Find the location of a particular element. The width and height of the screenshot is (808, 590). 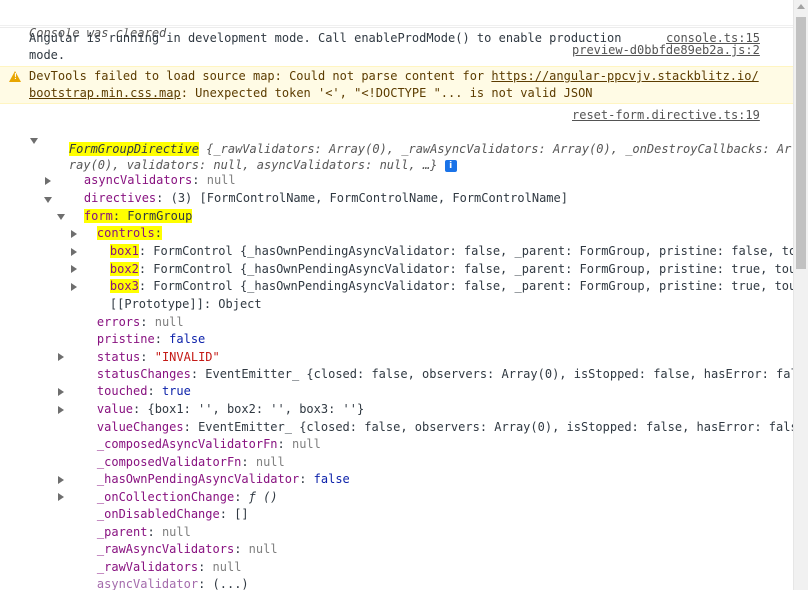

prop-form: form: FormGroup is located at coordinates (124, 207).